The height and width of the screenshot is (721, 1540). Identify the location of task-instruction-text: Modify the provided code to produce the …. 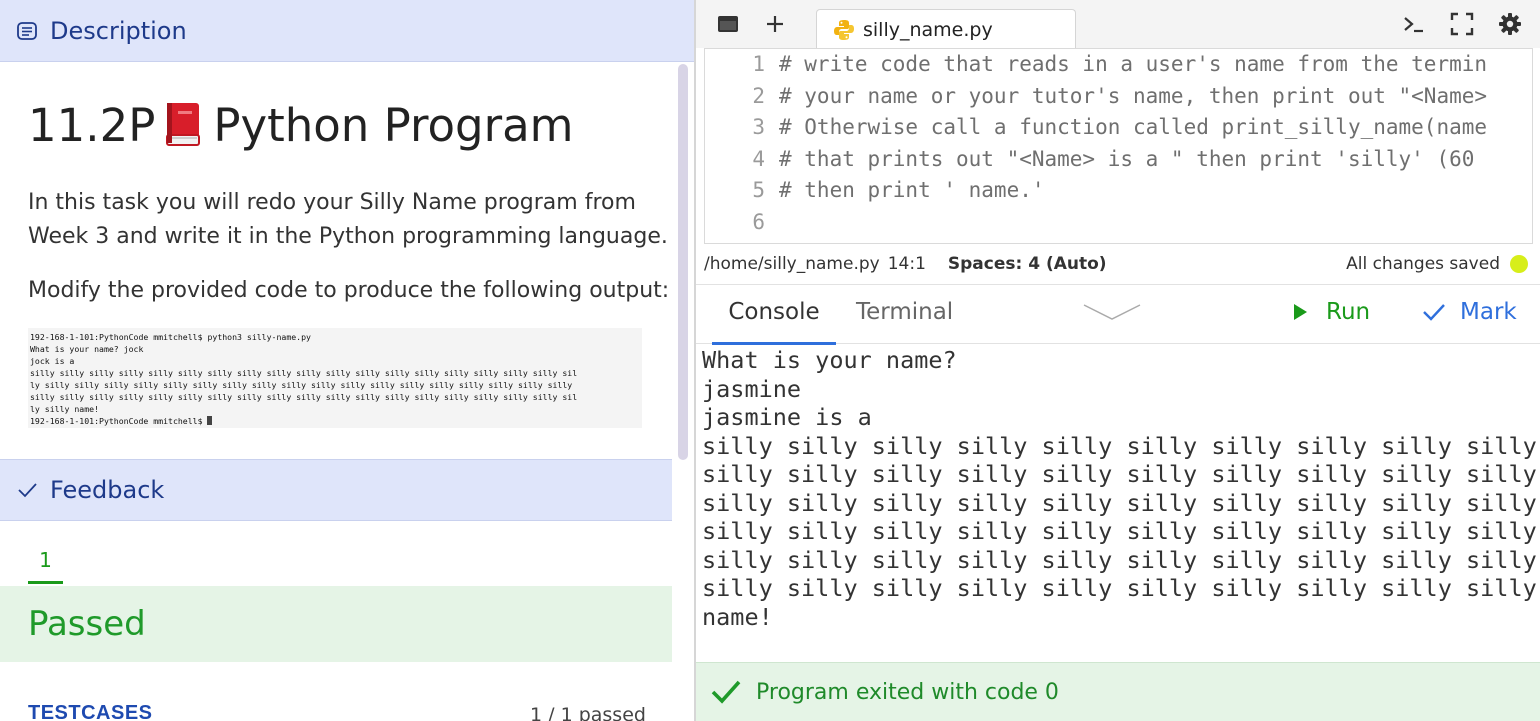
(349, 290).